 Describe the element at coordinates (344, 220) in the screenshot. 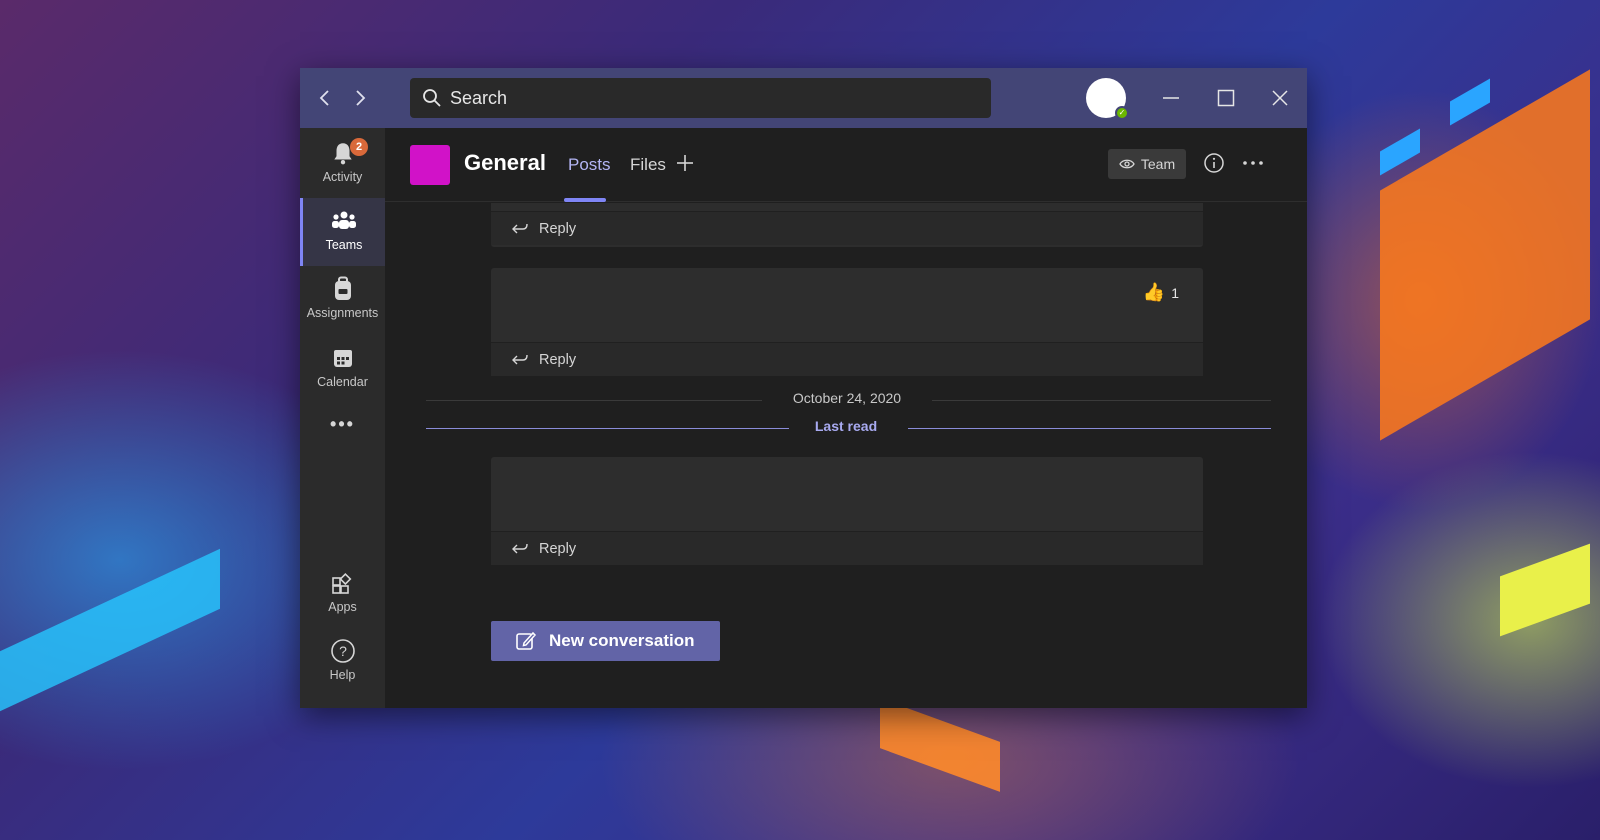

I see `teams-icon` at that location.